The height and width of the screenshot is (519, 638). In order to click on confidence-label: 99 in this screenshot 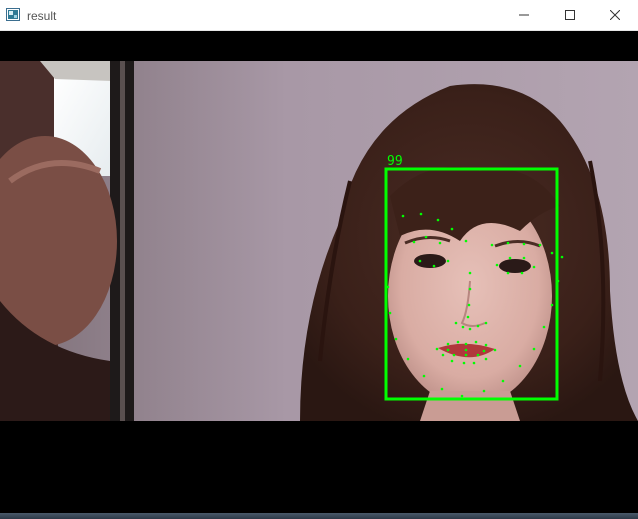, I will do `click(395, 161)`.